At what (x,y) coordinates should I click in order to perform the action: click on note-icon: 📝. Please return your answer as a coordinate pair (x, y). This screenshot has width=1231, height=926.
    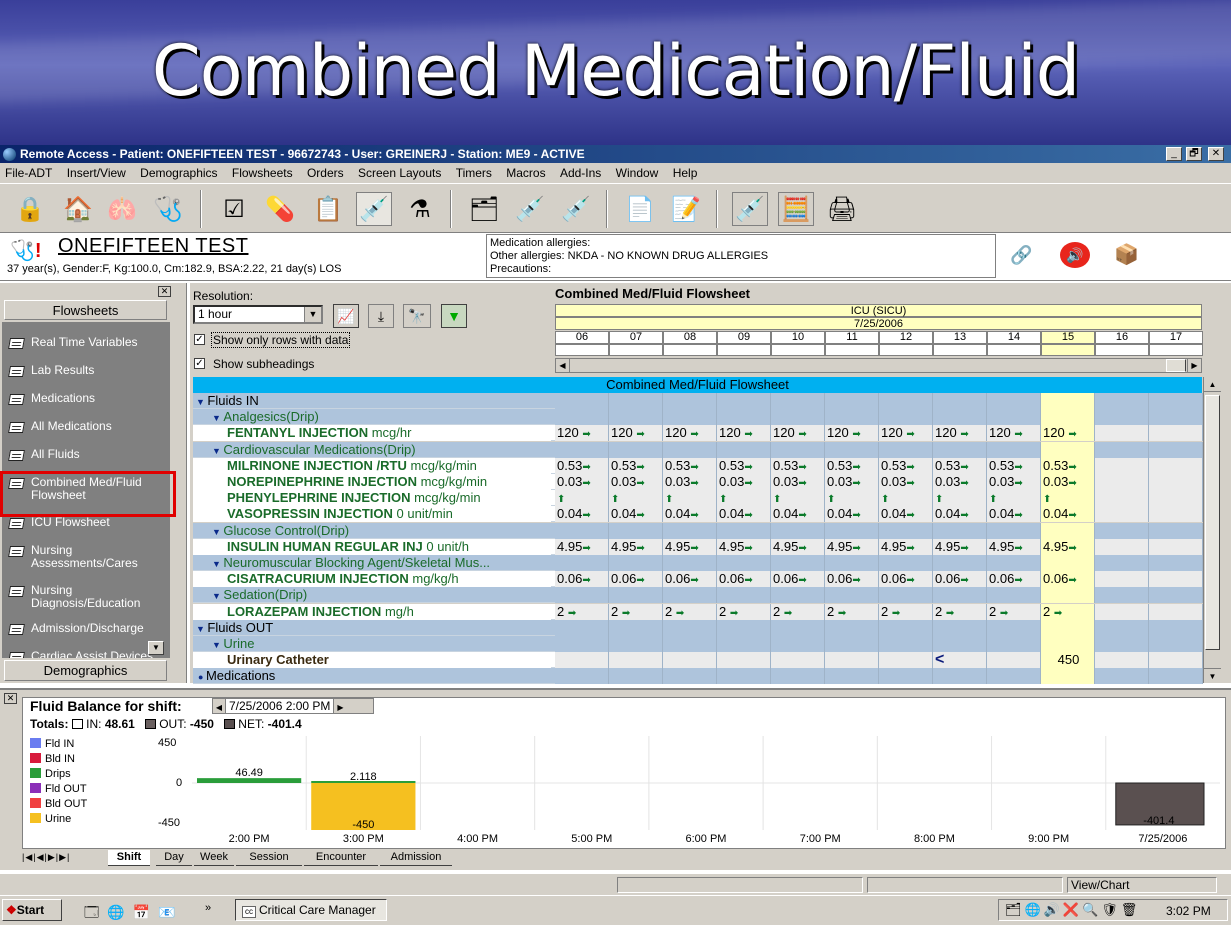
    Looking at the image, I should click on (686, 209).